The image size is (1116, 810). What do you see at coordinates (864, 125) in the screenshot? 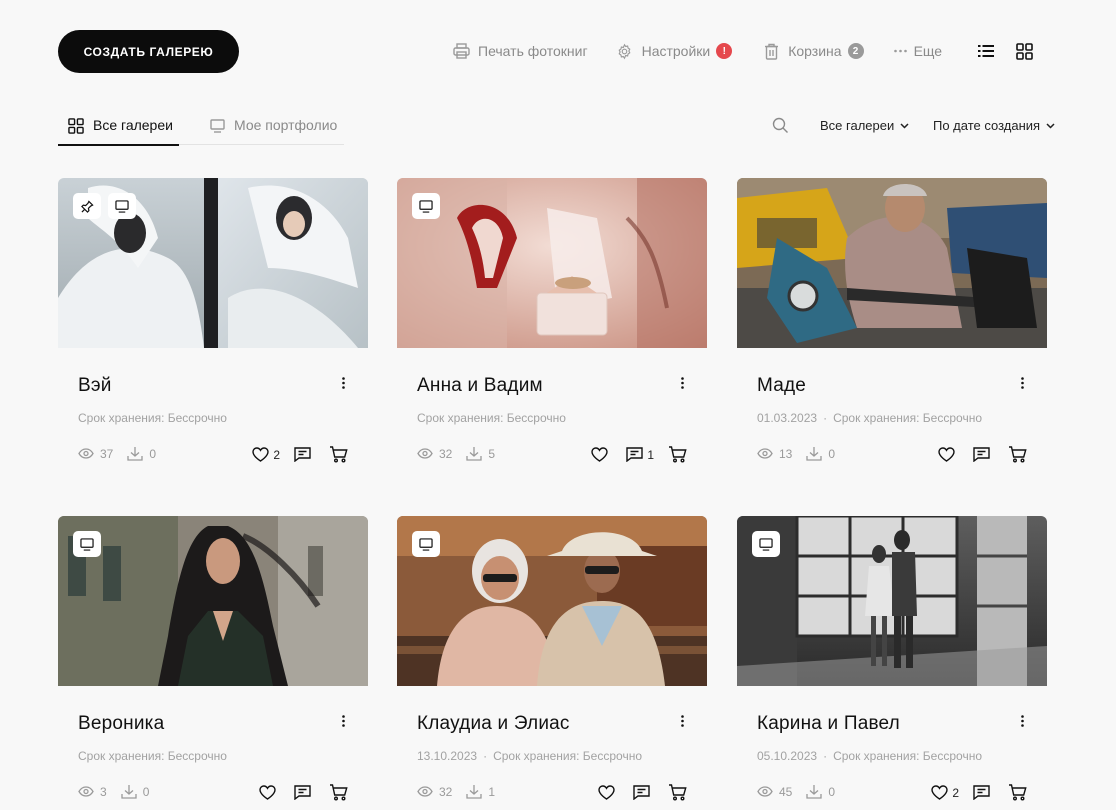
I see `gallery-filter-dropdown: Все галереи` at bounding box center [864, 125].